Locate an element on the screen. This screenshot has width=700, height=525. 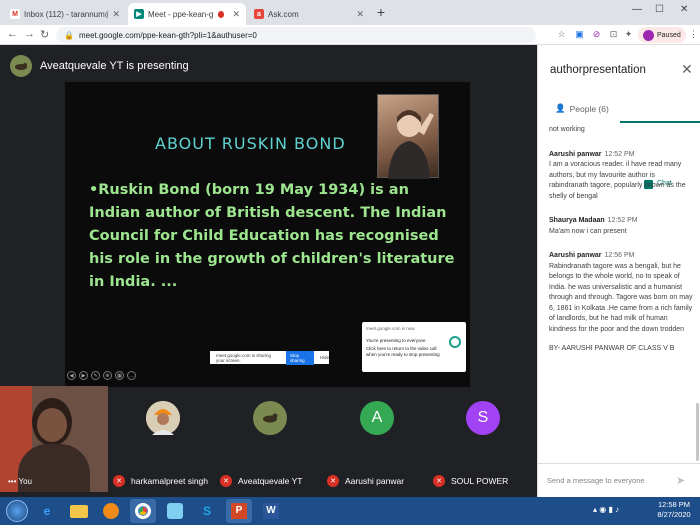
new-tab-button: + is located at coordinates (381, 13).